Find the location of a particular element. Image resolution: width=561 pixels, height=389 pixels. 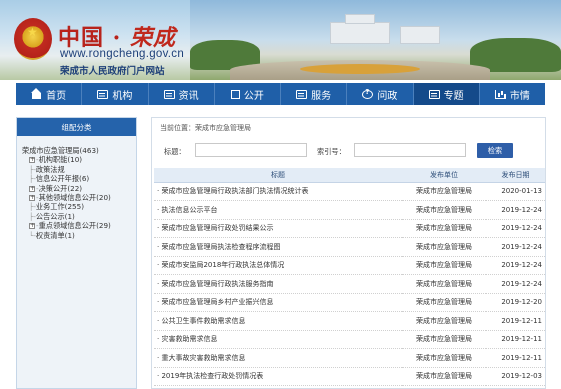

table-row: · 重大事故灾害救助需求信息 荣成市应急管理局 2019-12-11 is located at coordinates (349, 358).